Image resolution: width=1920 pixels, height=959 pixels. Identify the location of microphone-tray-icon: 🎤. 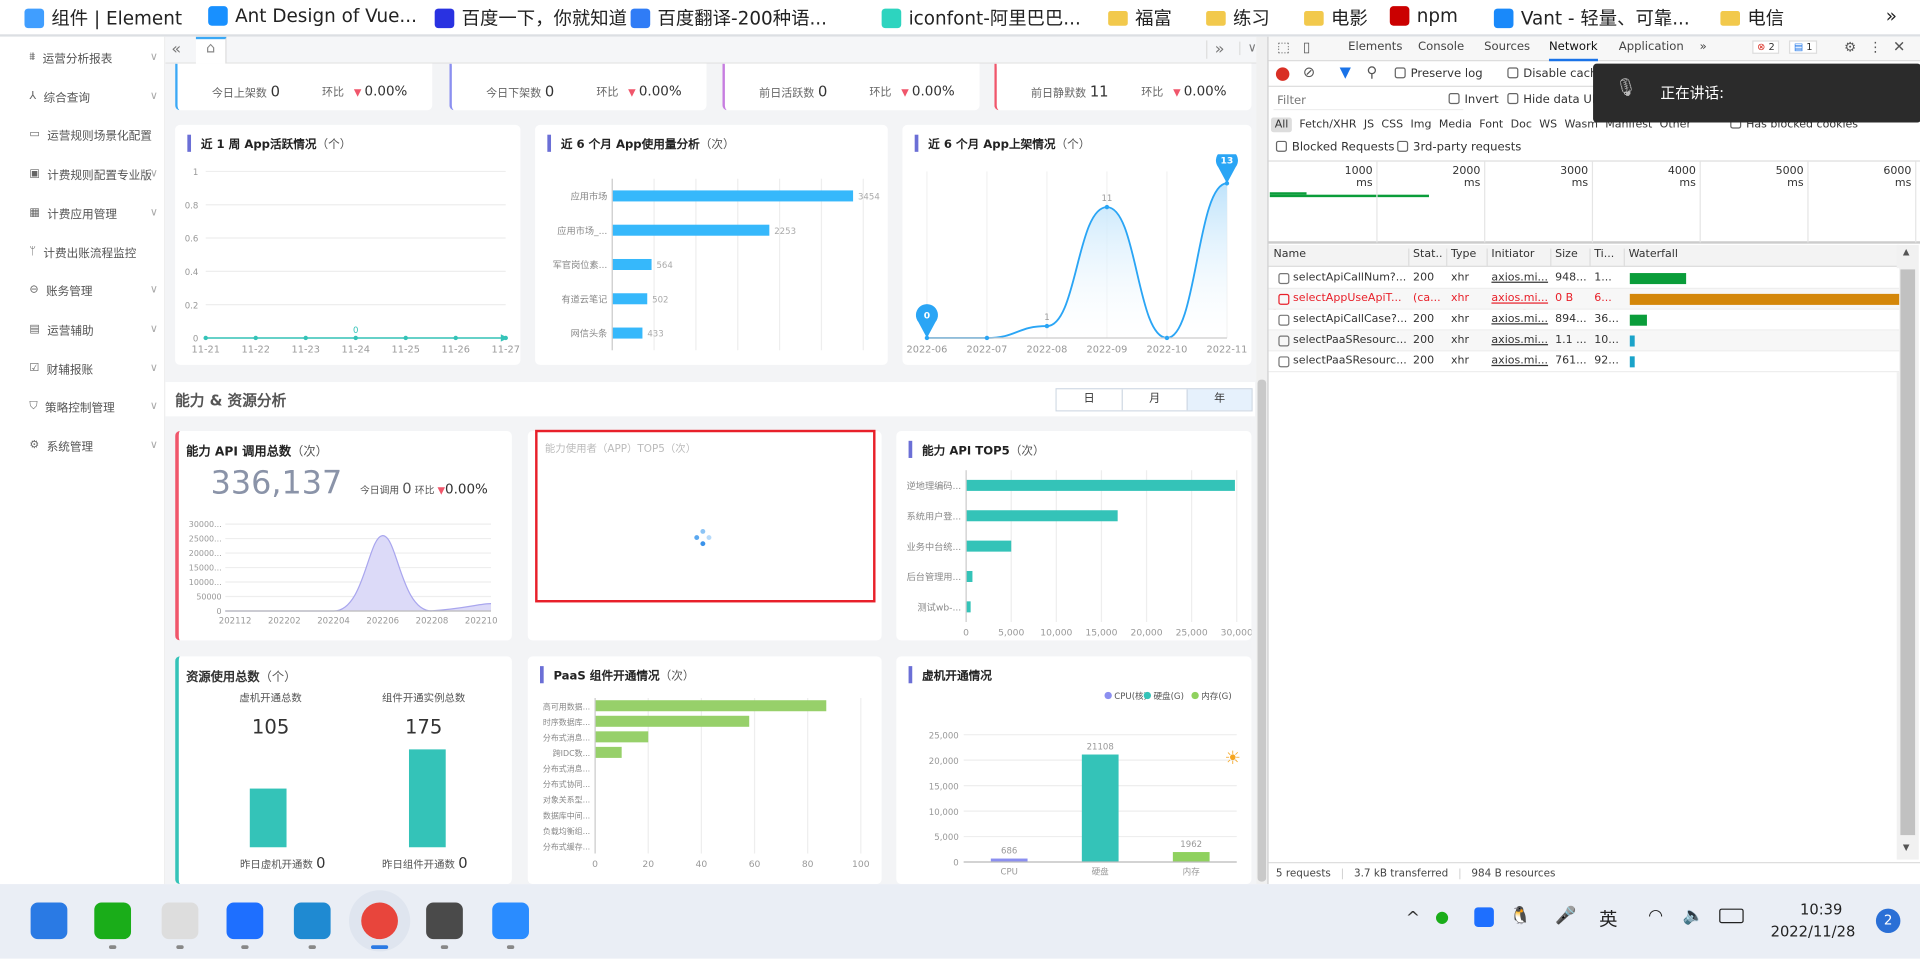
(1565, 916).